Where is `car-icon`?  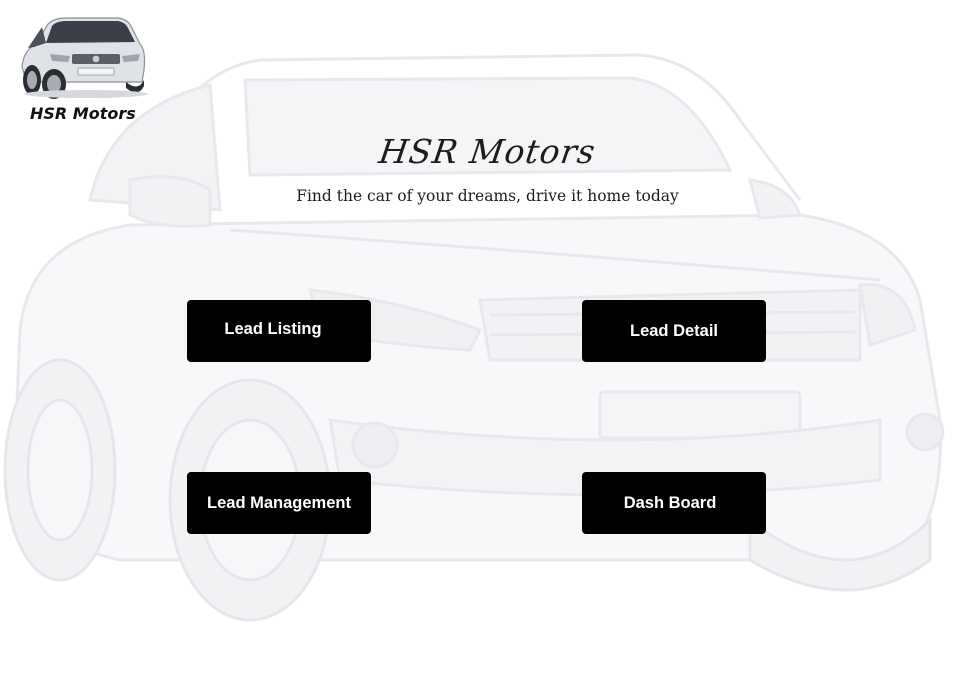 car-icon is located at coordinates (84, 58).